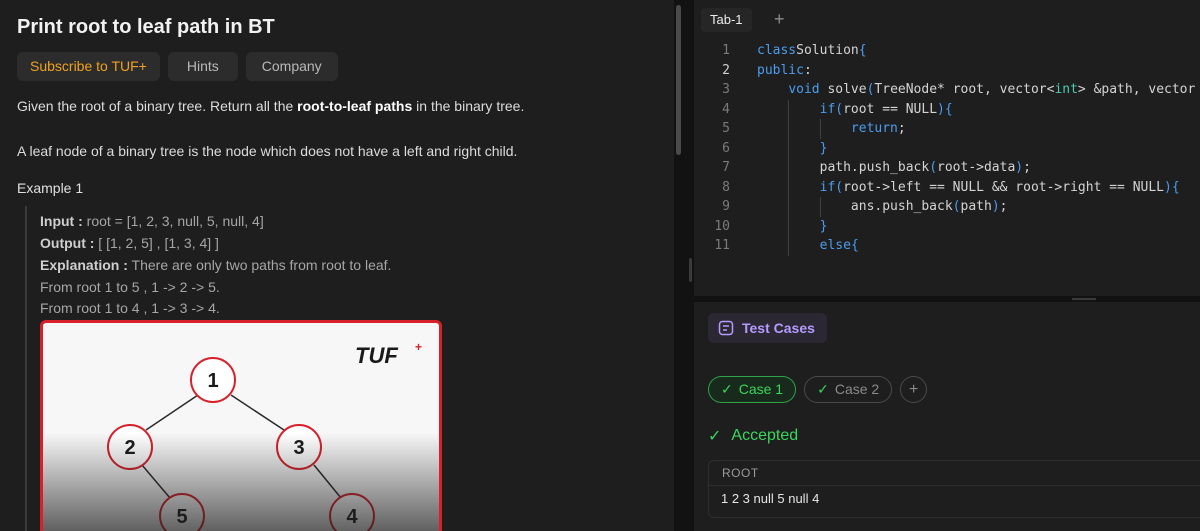 The width and height of the screenshot is (1200, 531). I want to click on example-output: Output : [ [1, 2, 5] , [1, 3, 4] ], so click(129, 243).